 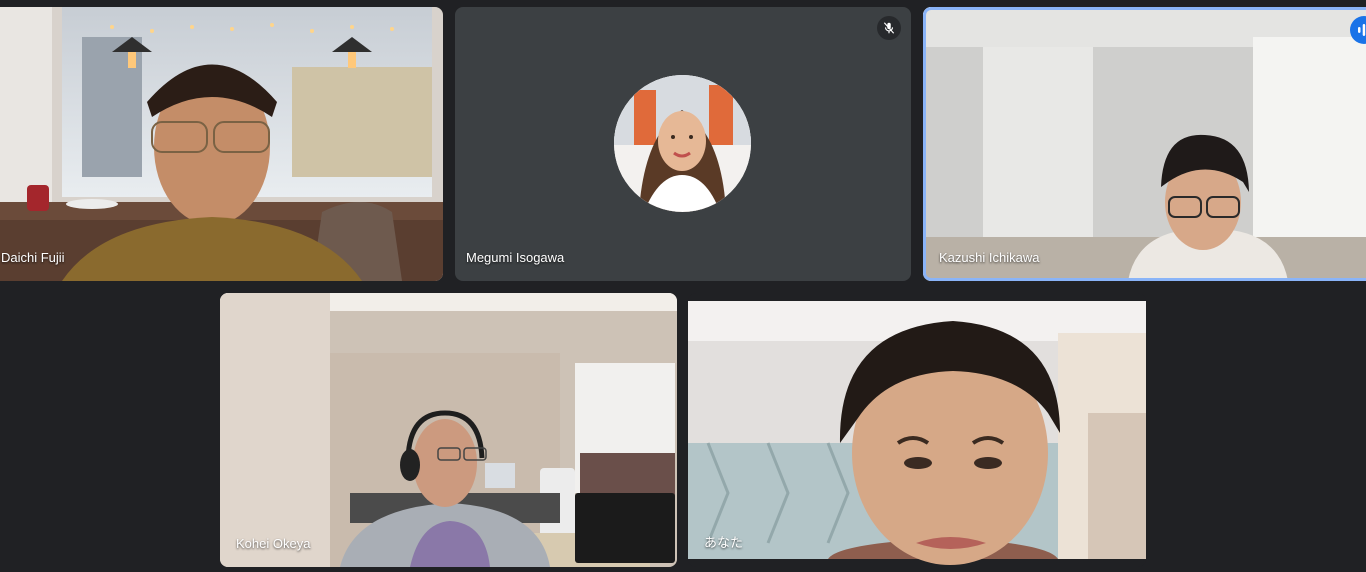 I want to click on participant-name: Kohei Okeya, so click(x=273, y=543).